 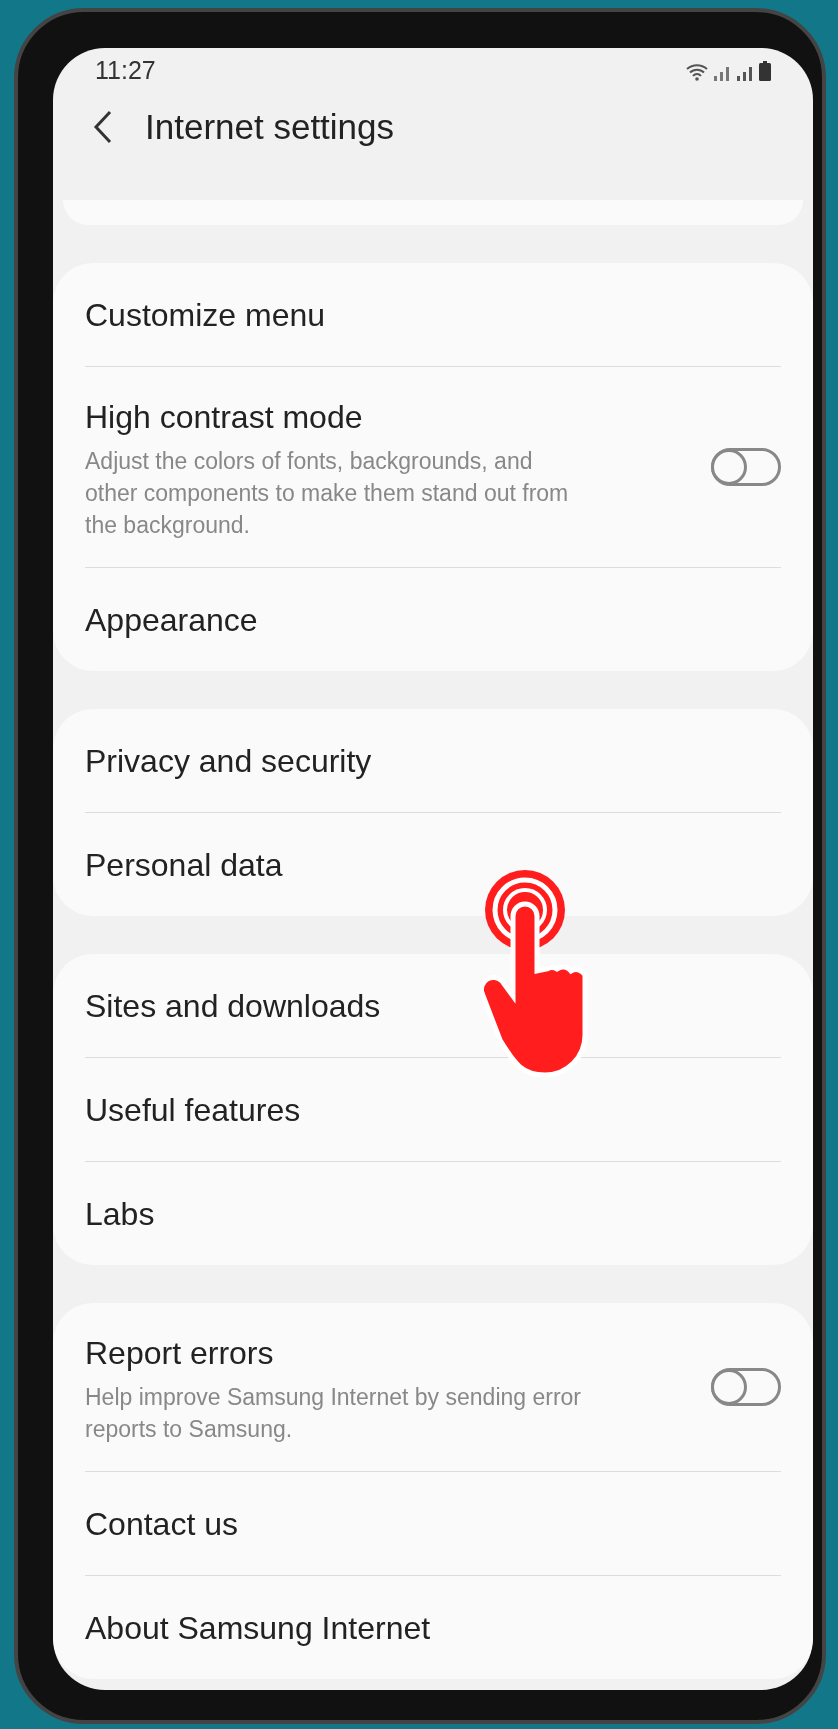 I want to click on item-title: Sites and downloads, so click(x=233, y=1006).